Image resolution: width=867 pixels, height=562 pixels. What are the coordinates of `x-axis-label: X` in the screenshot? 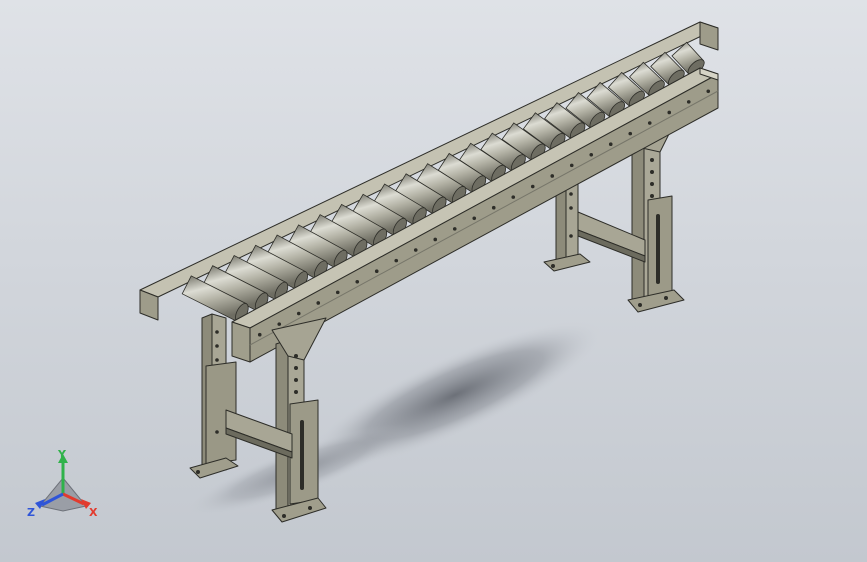 It's located at (93, 512).